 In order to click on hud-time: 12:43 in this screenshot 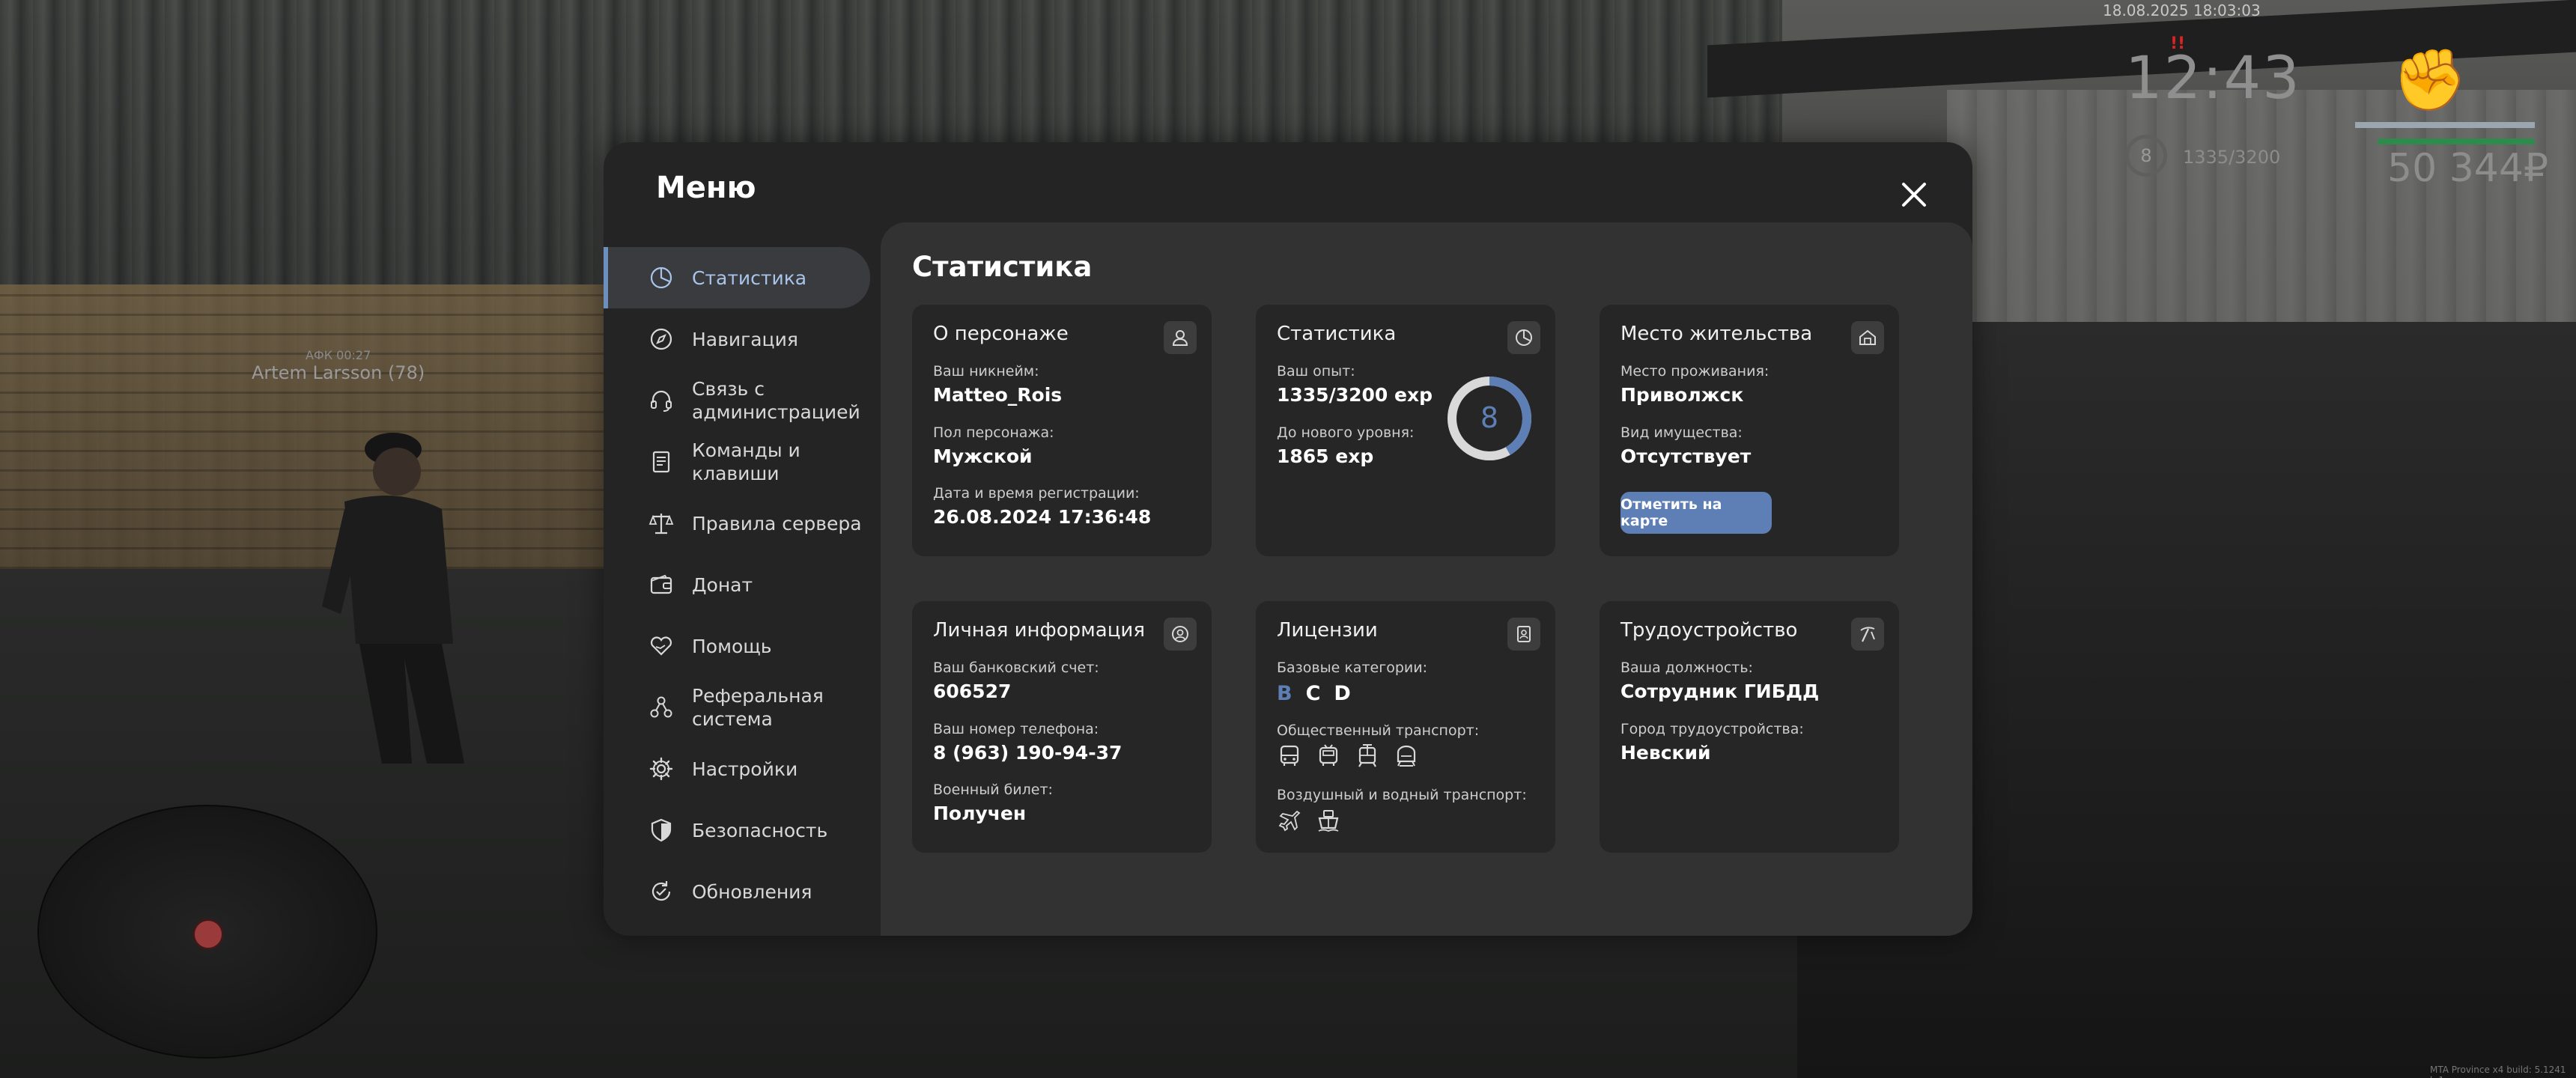, I will do `click(2213, 78)`.